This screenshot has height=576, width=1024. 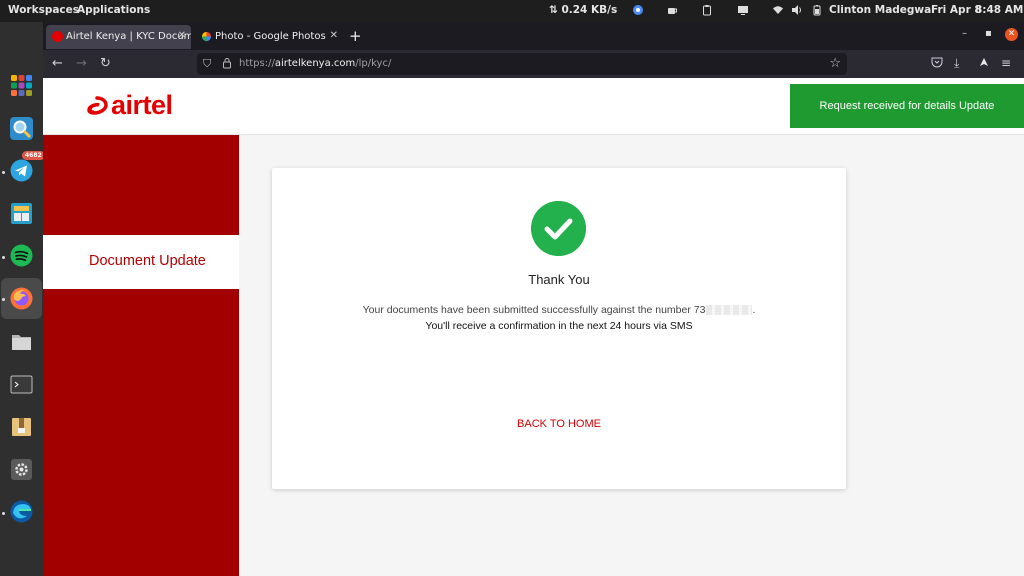 What do you see at coordinates (21, 85) in the screenshot?
I see `apps-grid-icon` at bounding box center [21, 85].